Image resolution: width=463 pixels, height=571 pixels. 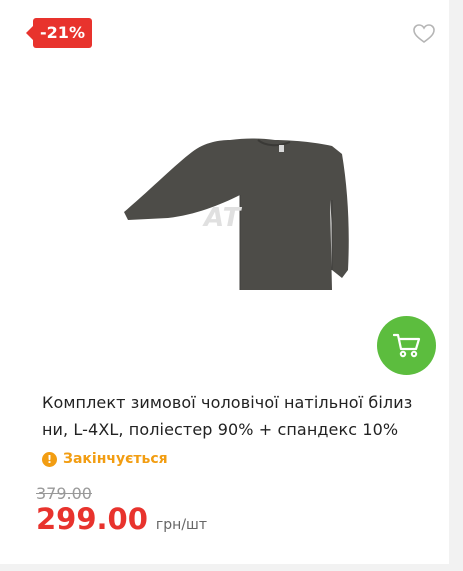 What do you see at coordinates (49, 459) in the screenshot?
I see `exclamation-icon: !` at bounding box center [49, 459].